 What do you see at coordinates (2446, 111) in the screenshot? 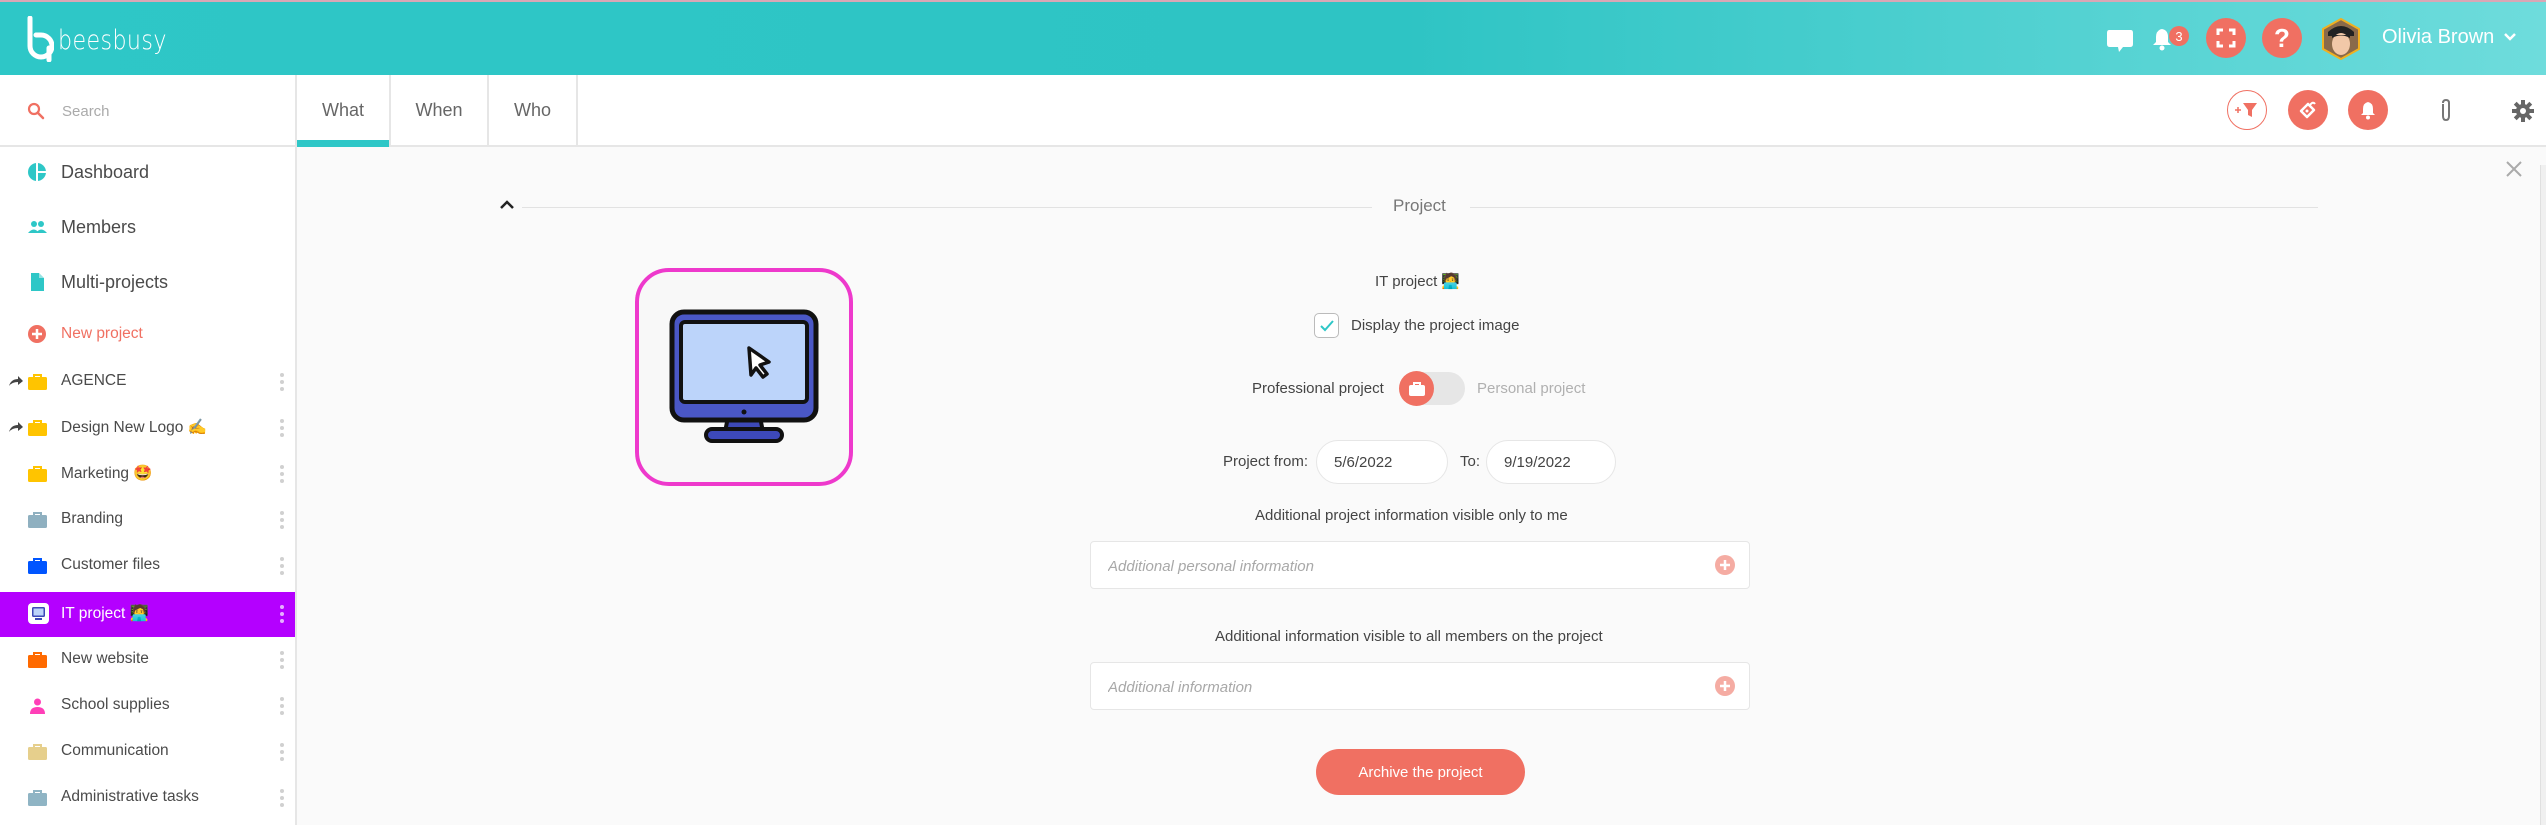
I see `paperclip-icon` at bounding box center [2446, 111].